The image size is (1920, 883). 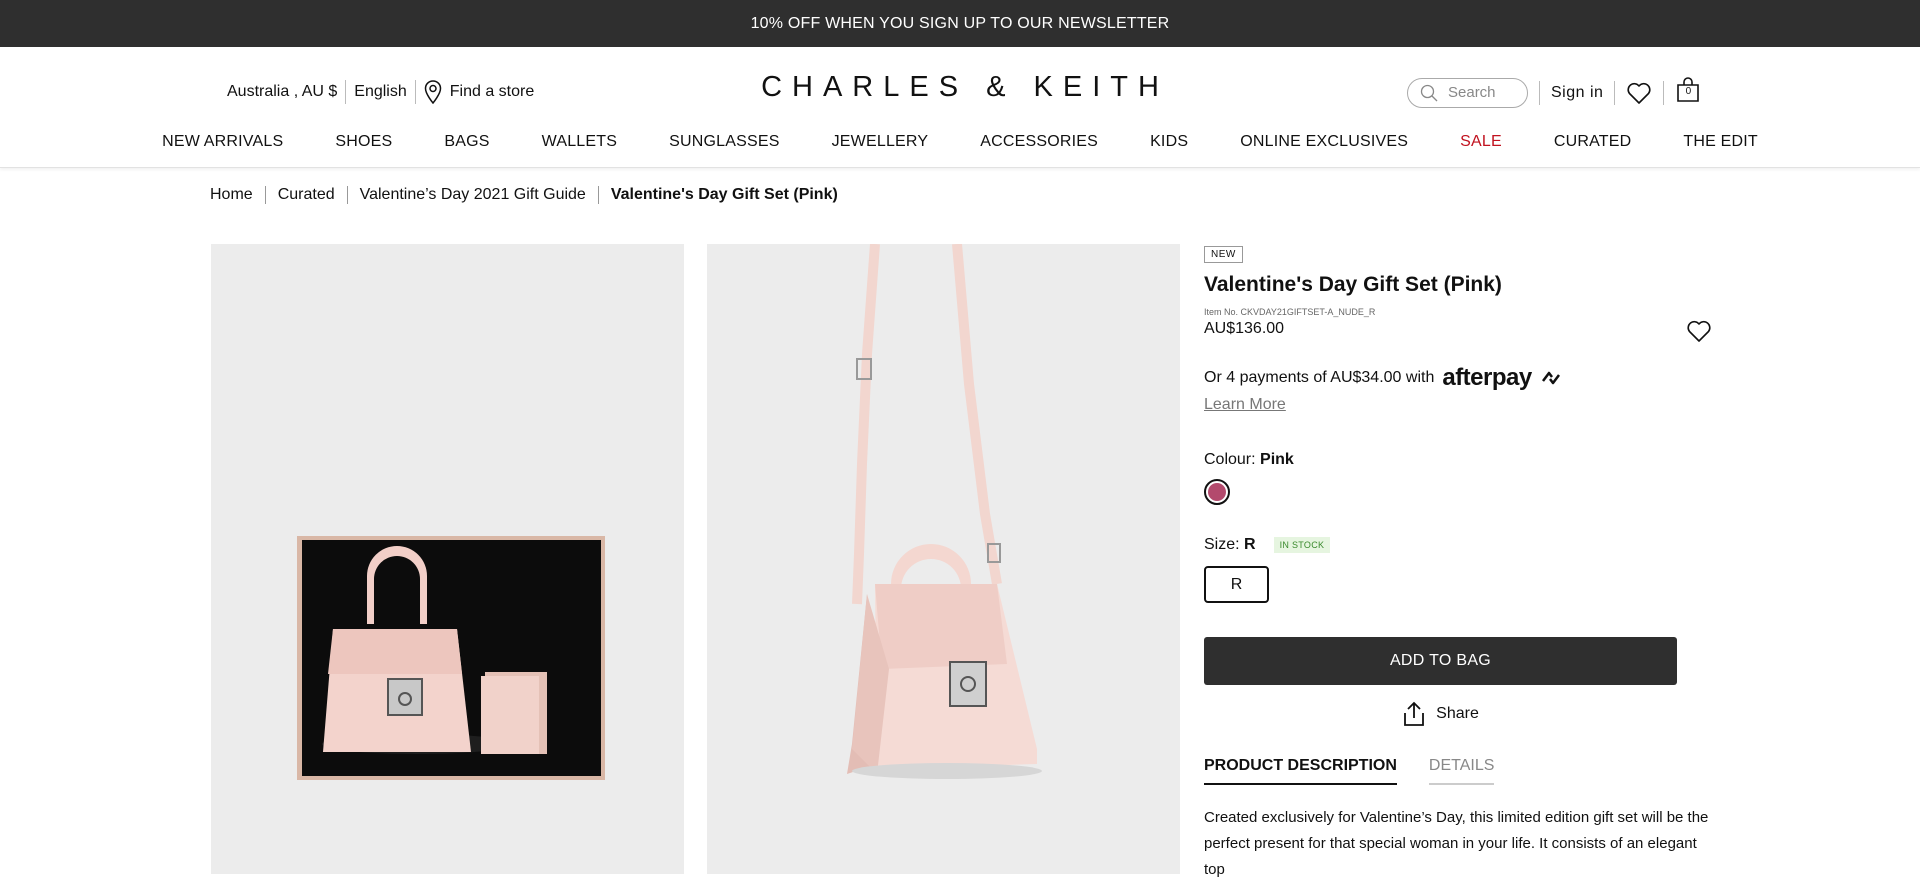 I want to click on handbag-illustration, so click(x=944, y=511).